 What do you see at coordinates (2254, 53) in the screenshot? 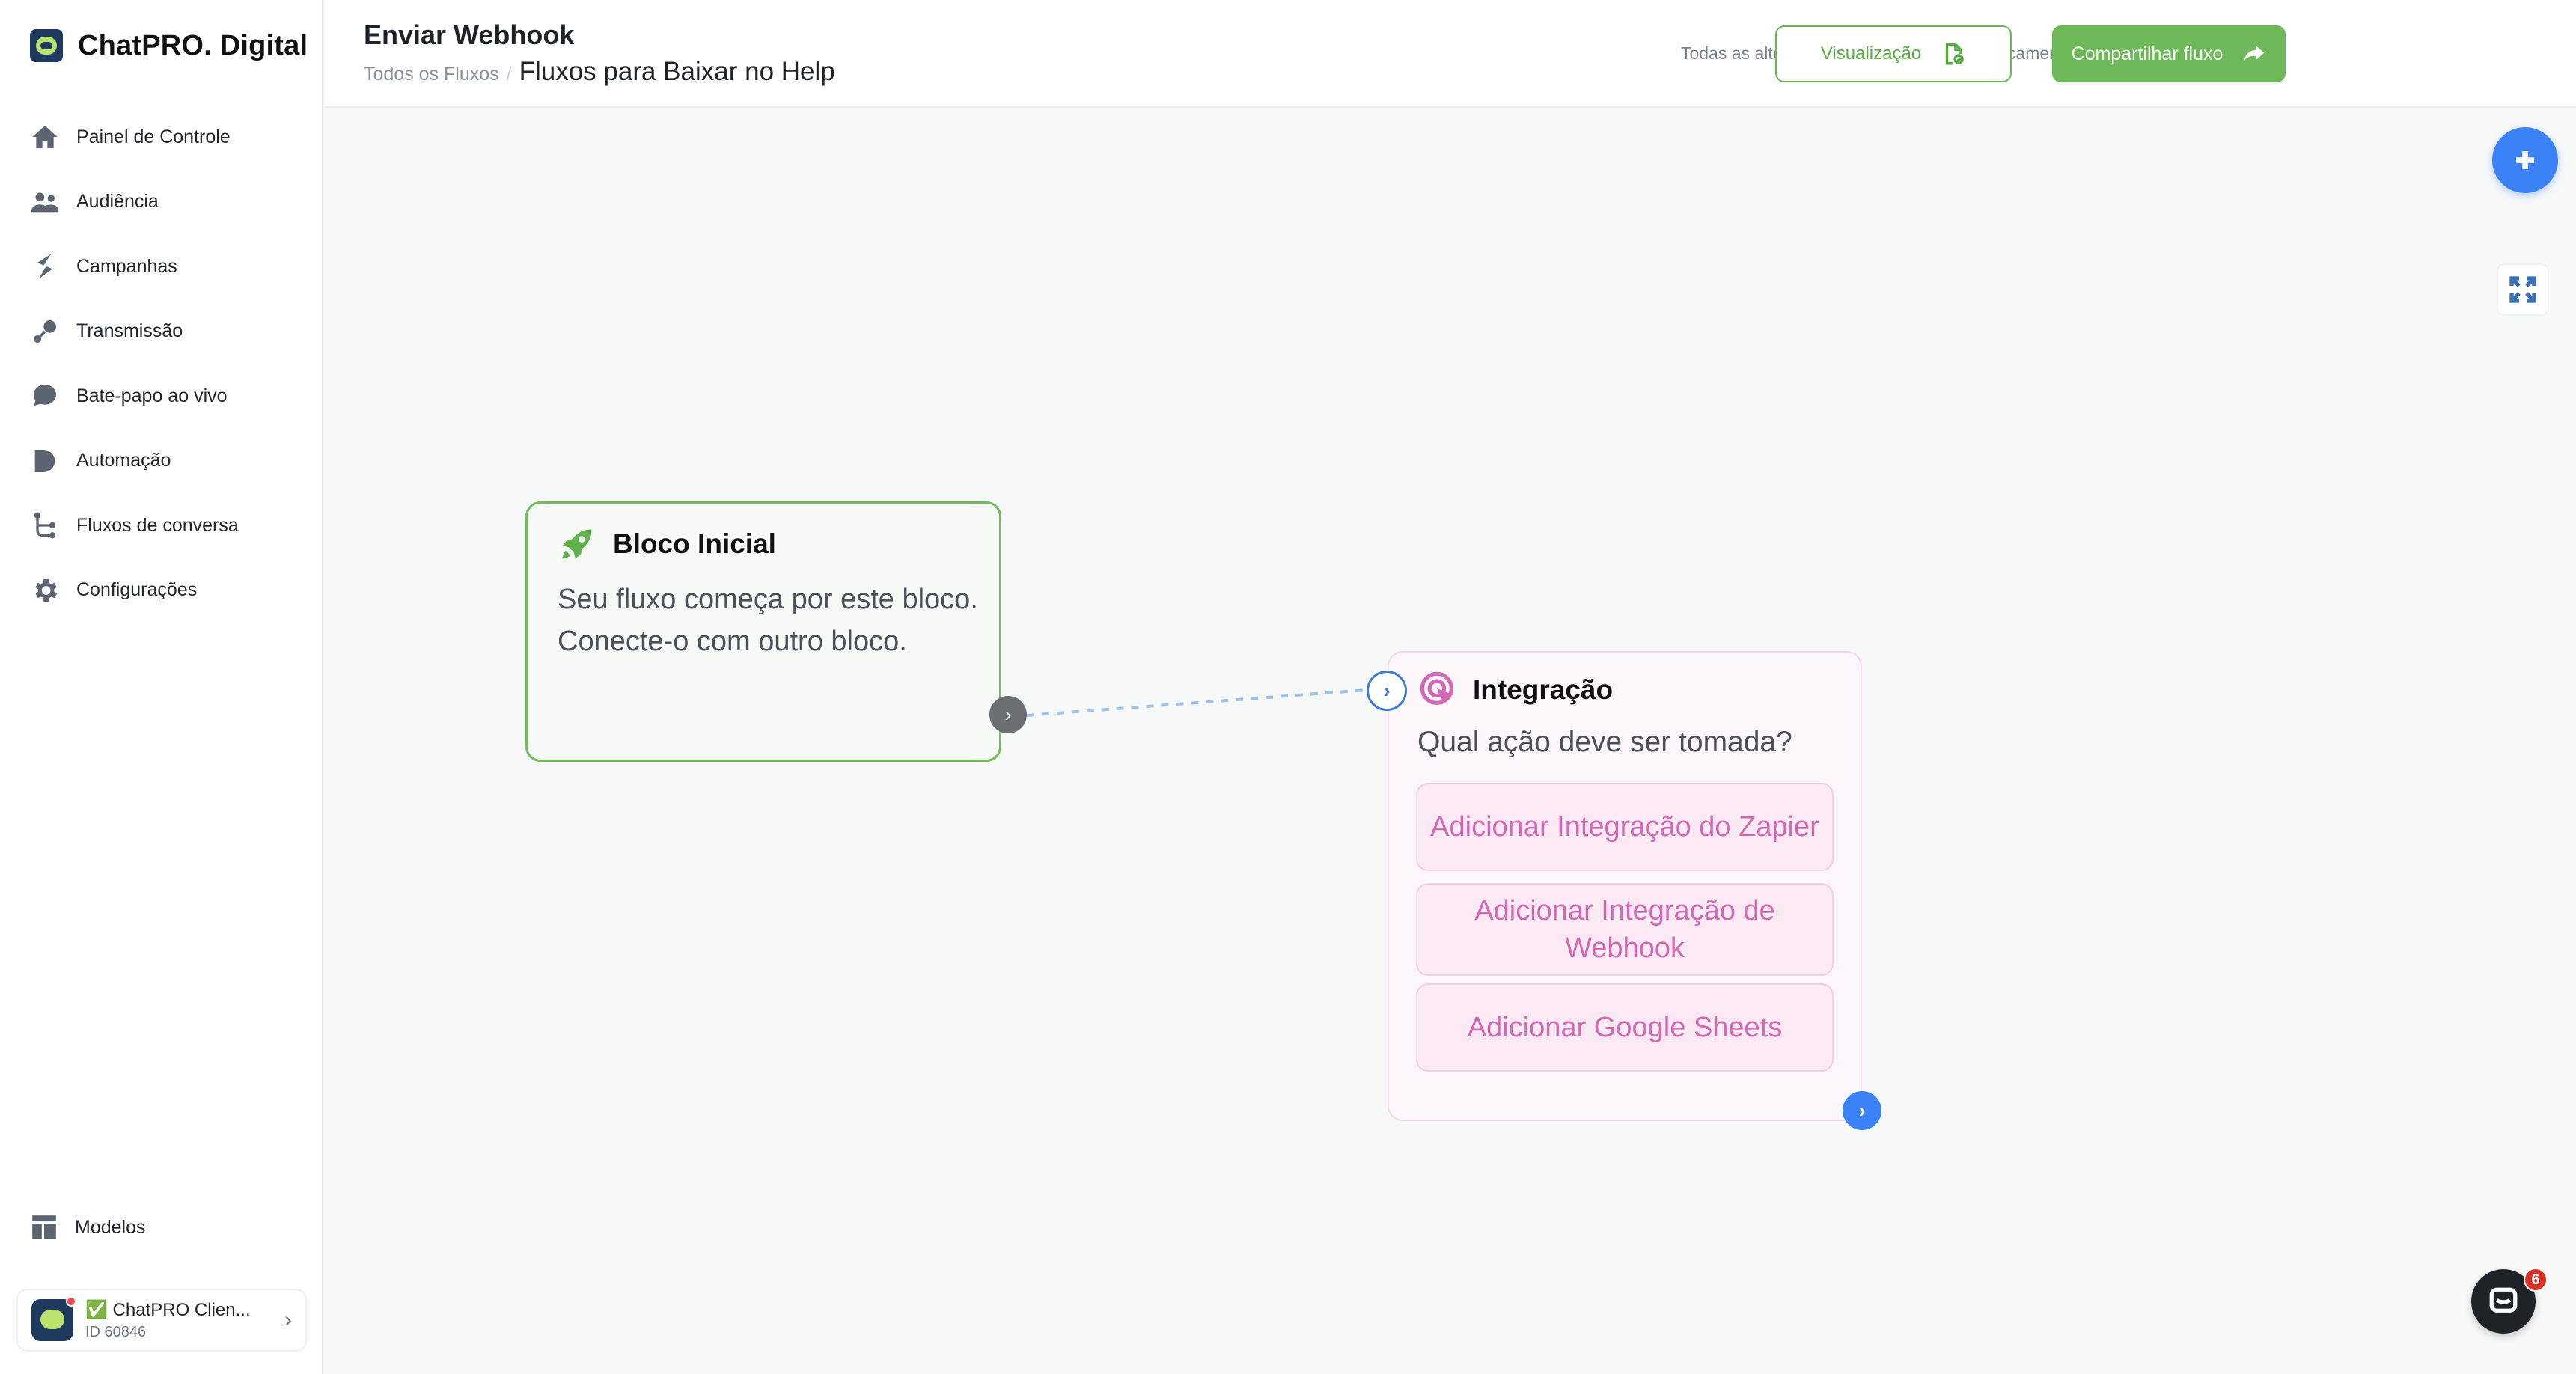
I see `share-arrow-icon` at bounding box center [2254, 53].